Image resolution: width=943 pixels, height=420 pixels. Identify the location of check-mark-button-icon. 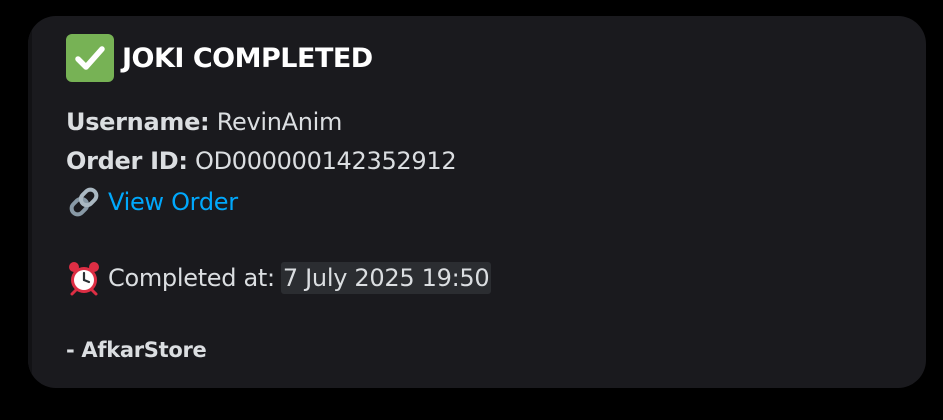
(90, 58).